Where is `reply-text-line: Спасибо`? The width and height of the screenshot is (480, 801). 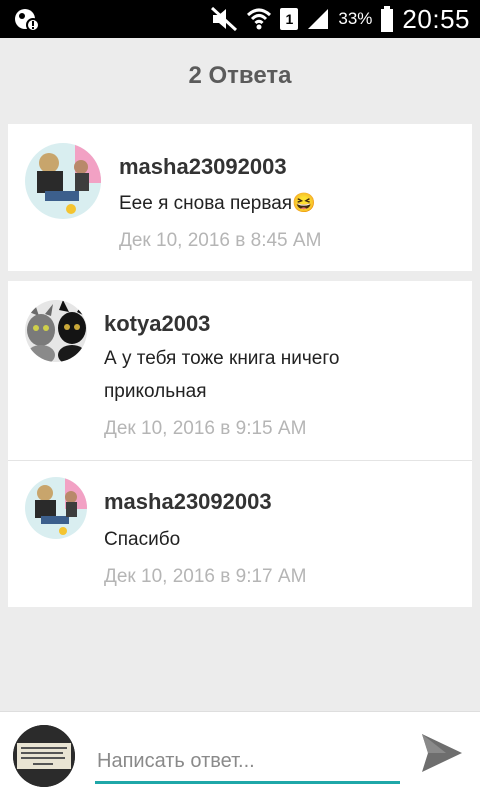 reply-text-line: Спасибо is located at coordinates (142, 539).